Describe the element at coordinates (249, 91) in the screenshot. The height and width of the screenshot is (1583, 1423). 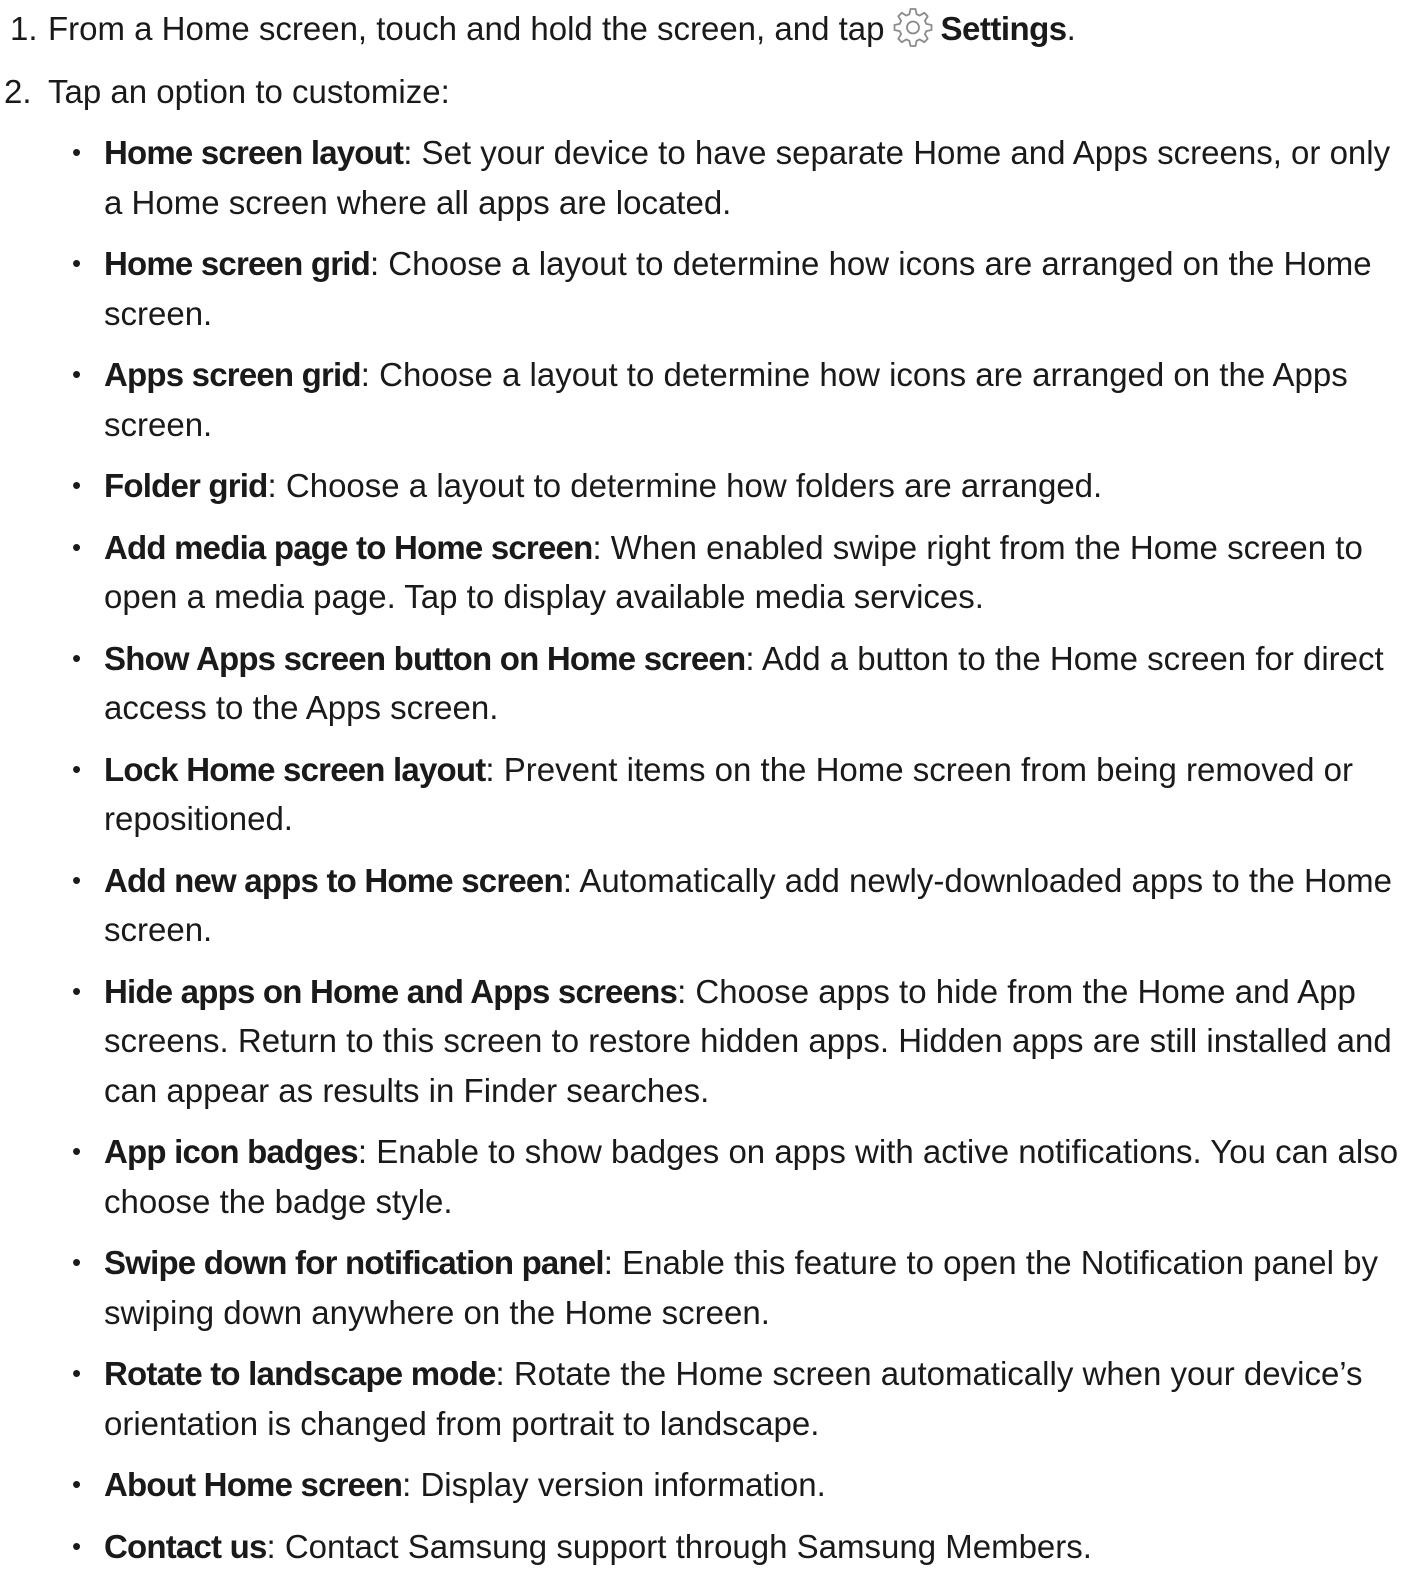
I see `step-text: Tap an option to customize:` at that location.